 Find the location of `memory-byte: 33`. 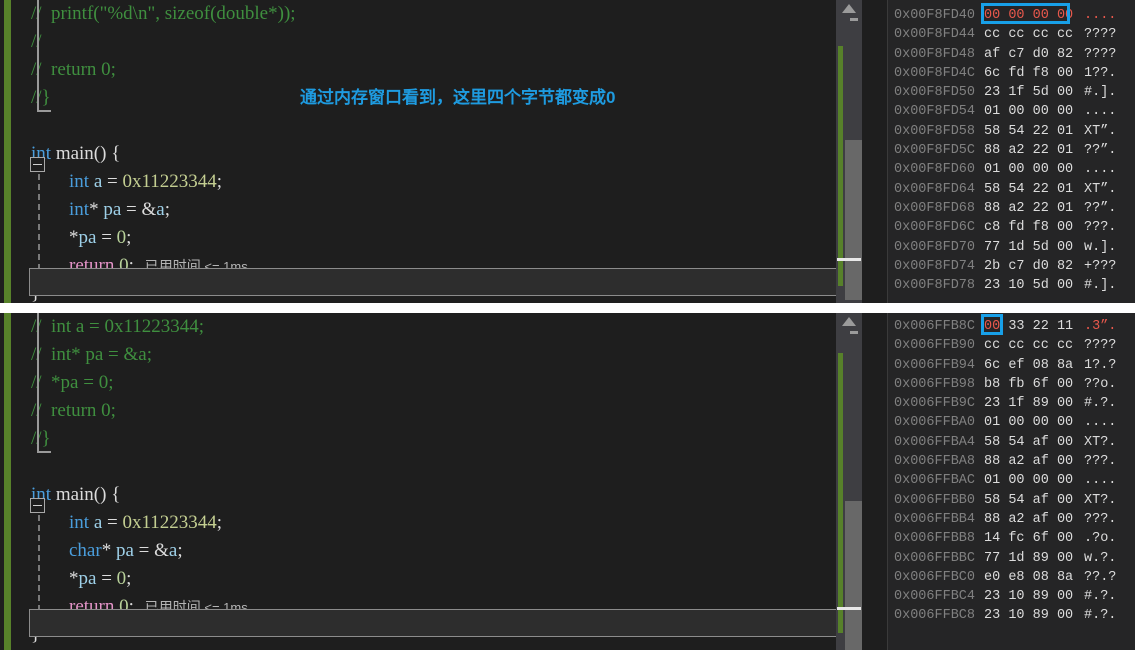

memory-byte: 33 is located at coordinates (1016, 326).